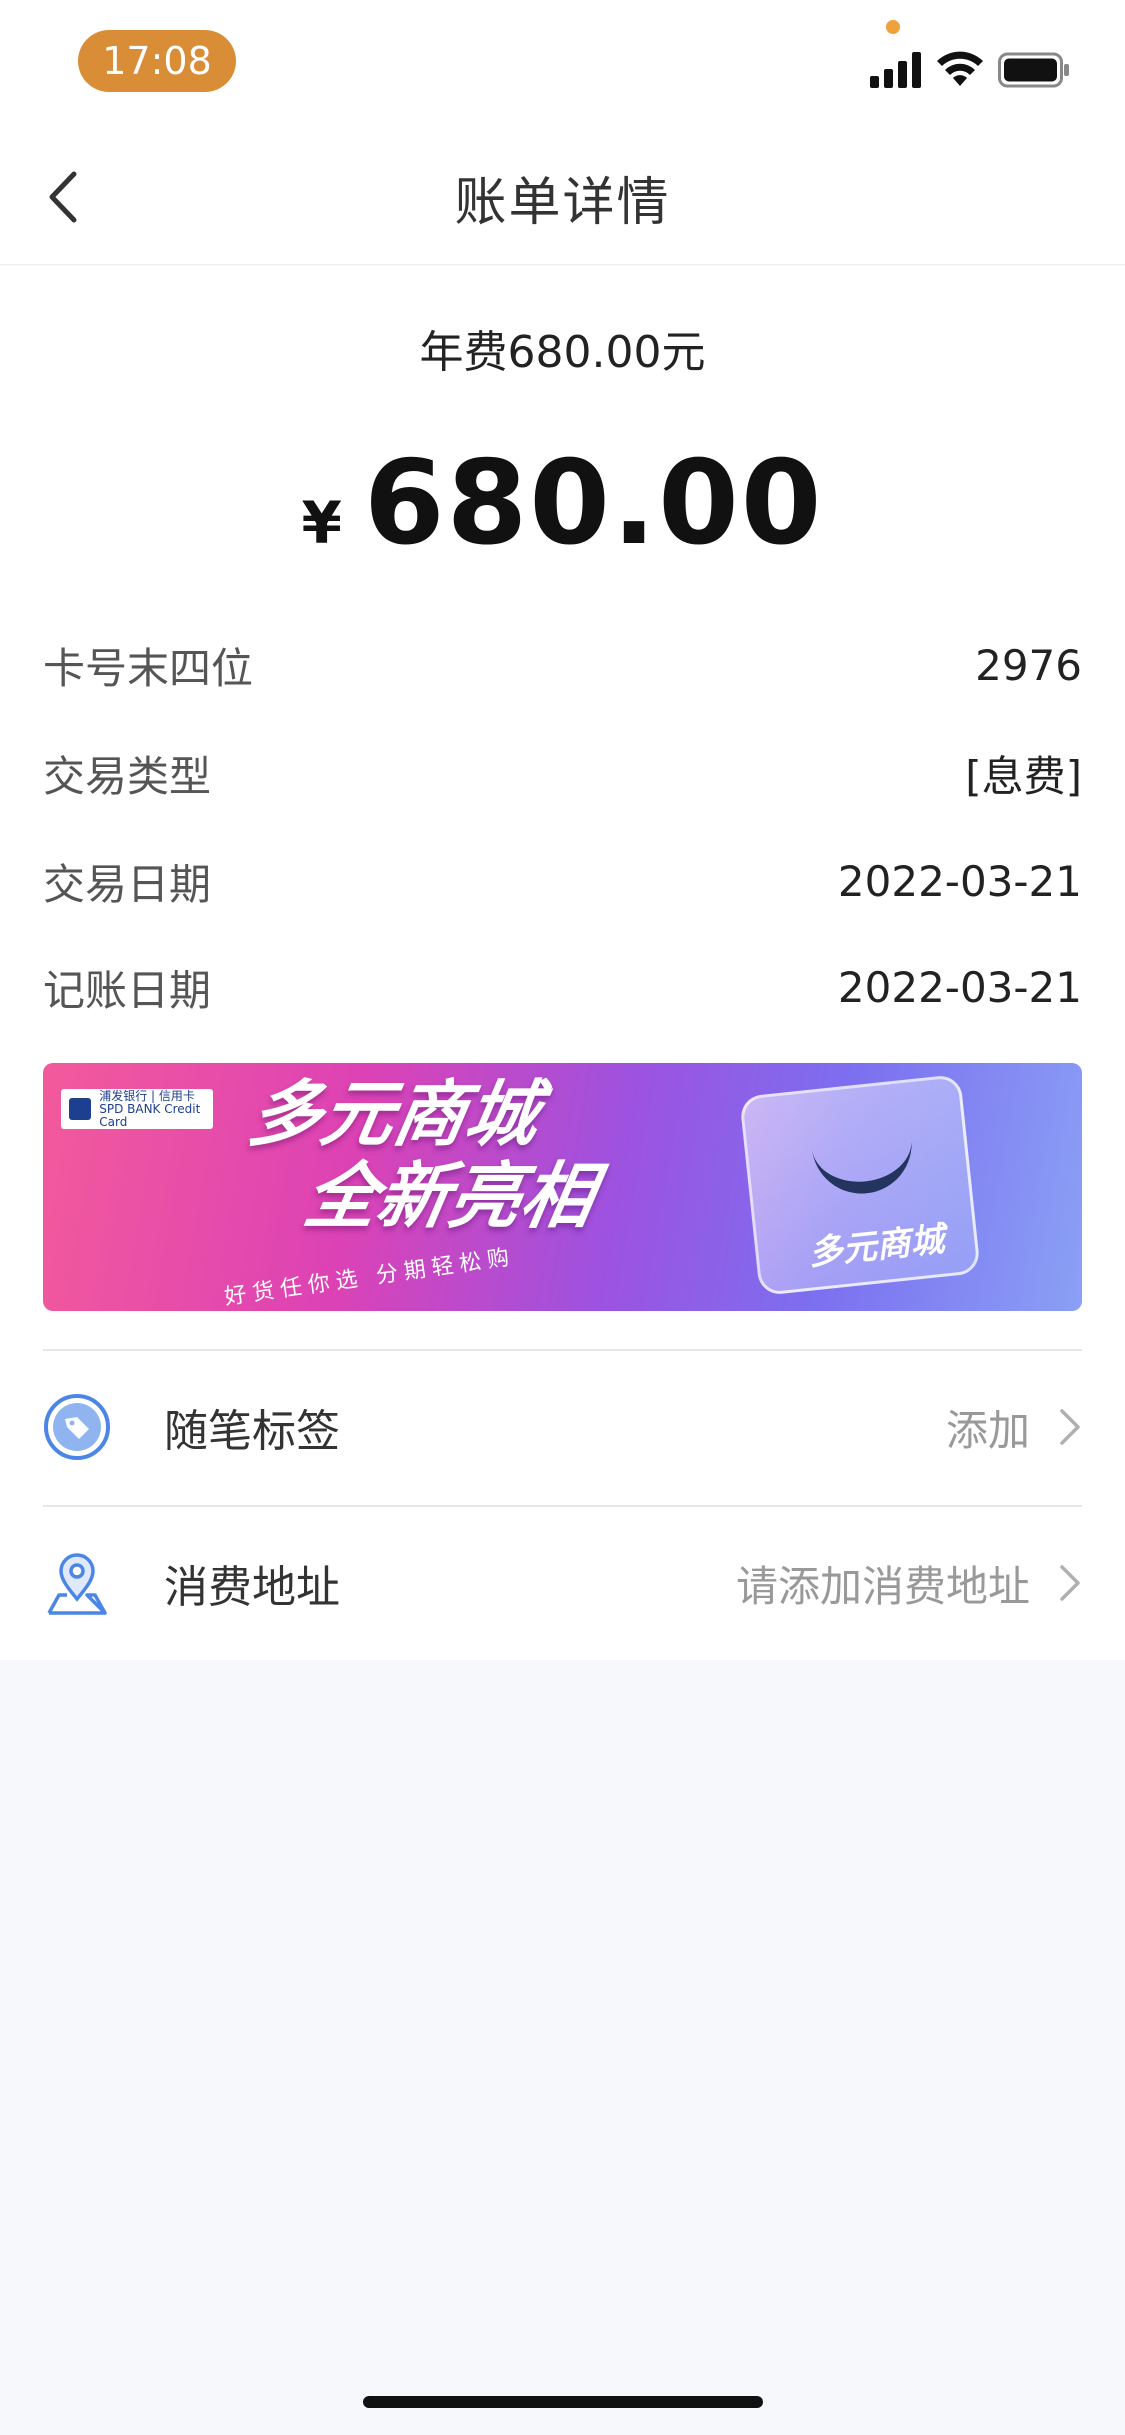 This screenshot has width=1125, height=2435. Describe the element at coordinates (147, 1095) in the screenshot. I see `bank-logo-name: 浦发银行 | 信用卡` at that location.